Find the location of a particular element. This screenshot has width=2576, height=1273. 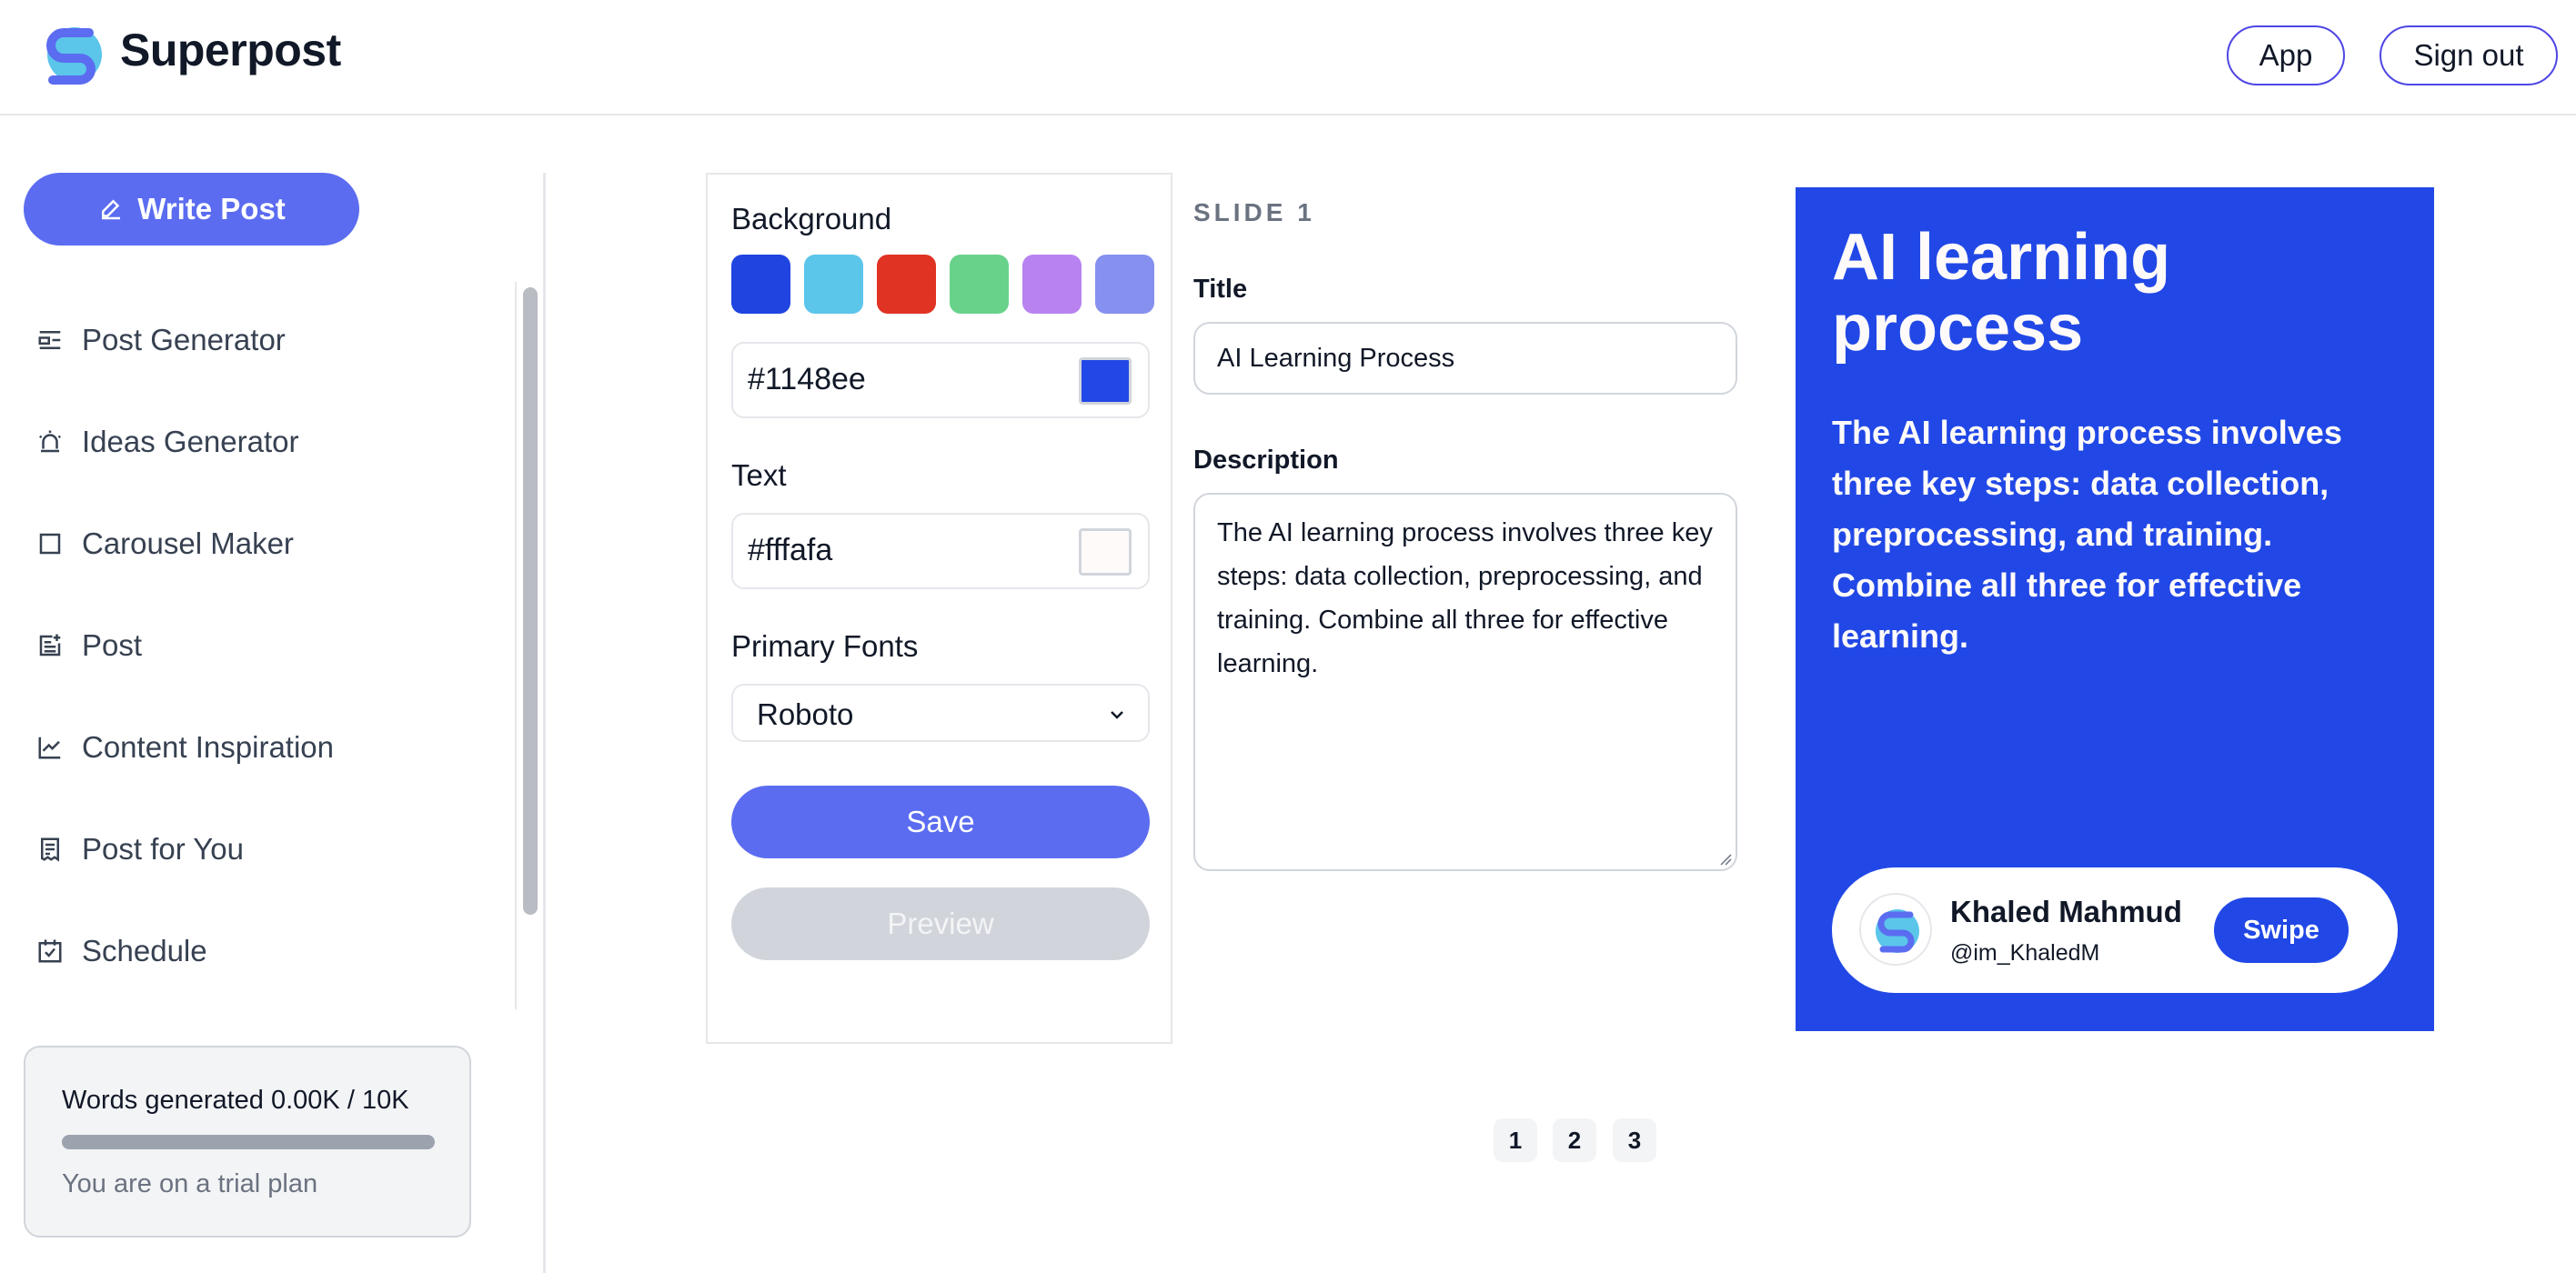

author-name: Khaled Mahmud is located at coordinates (2066, 911).